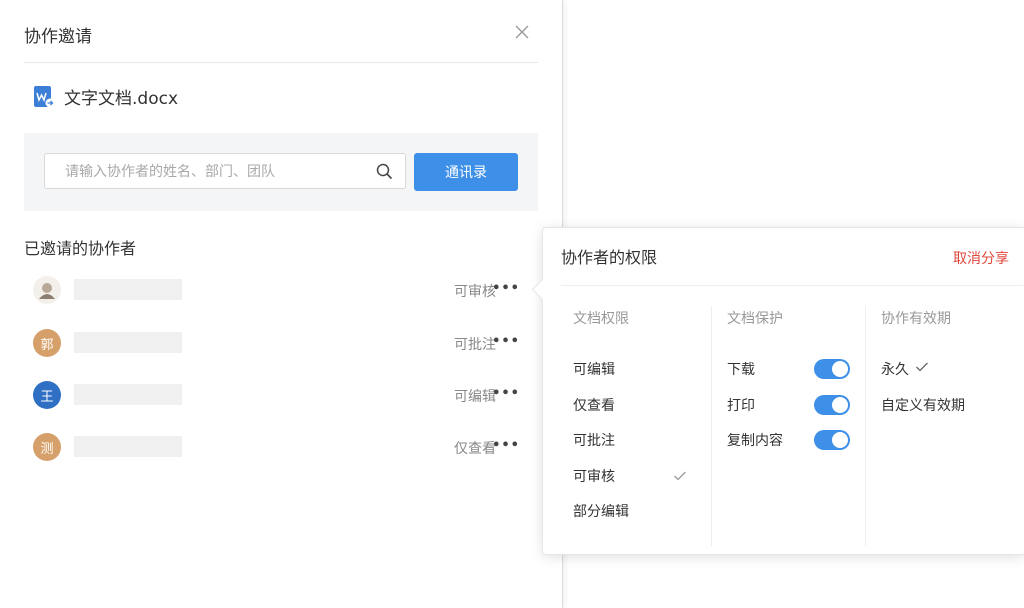 The height and width of the screenshot is (608, 1024). What do you see at coordinates (466, 172) in the screenshot?
I see `contacts-button: 通讯录` at bounding box center [466, 172].